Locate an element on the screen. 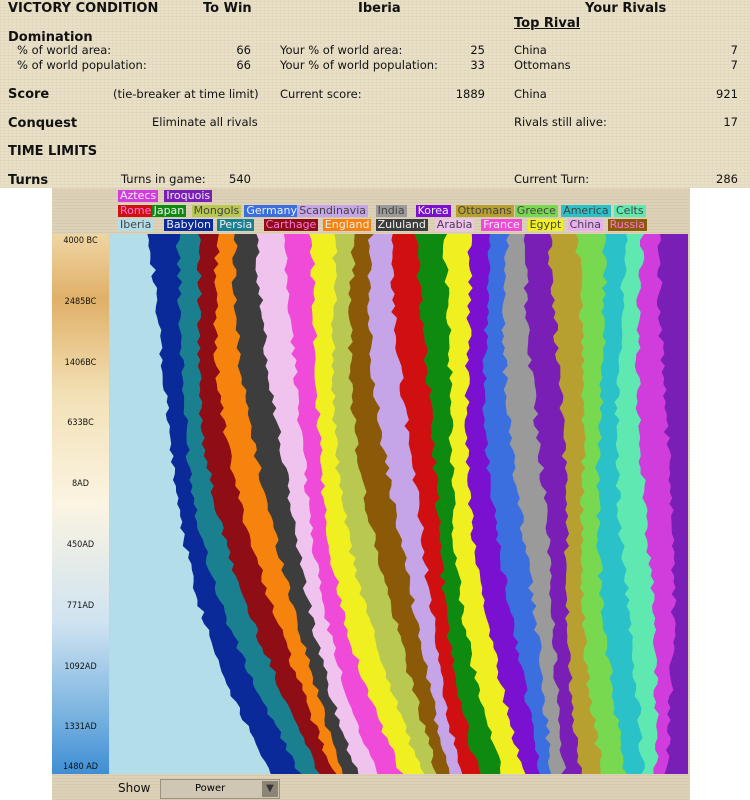 The height and width of the screenshot is (800, 750). legend-item-egypt: Egypt is located at coordinates (545, 224).